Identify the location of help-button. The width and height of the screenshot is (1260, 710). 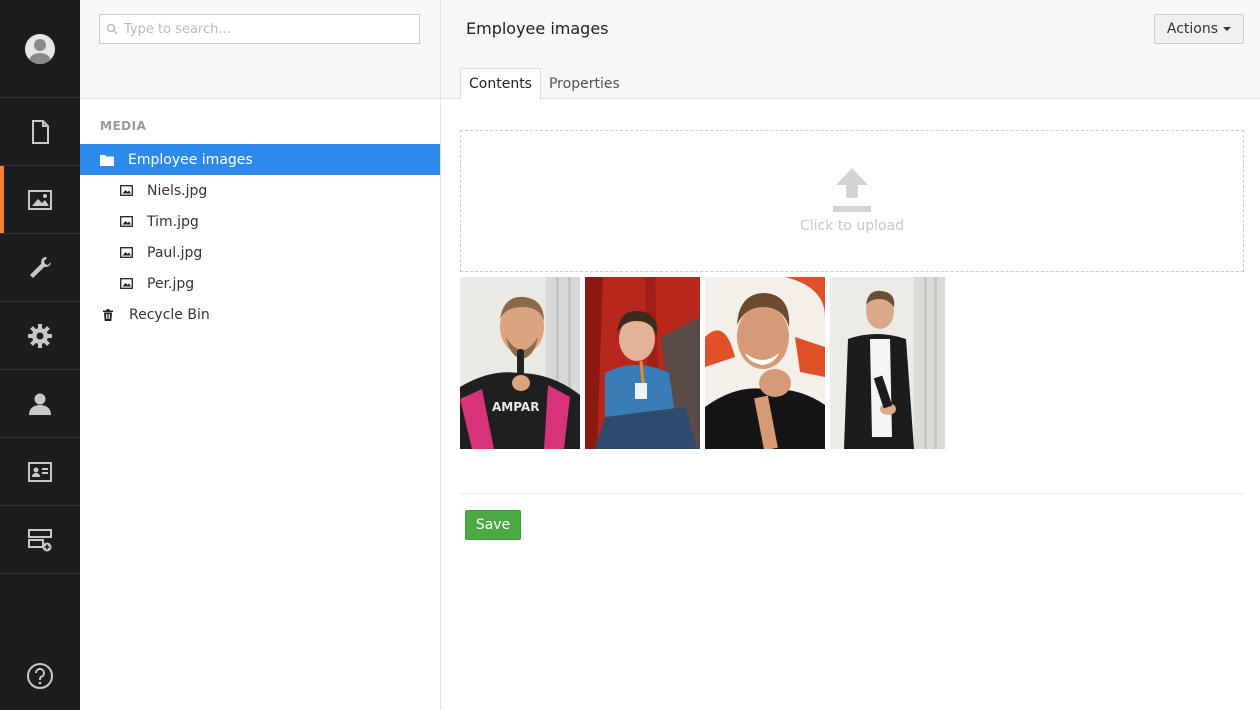
(40, 676).